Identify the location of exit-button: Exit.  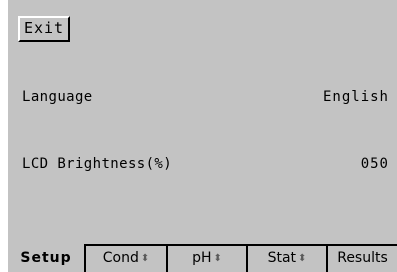
(44, 29).